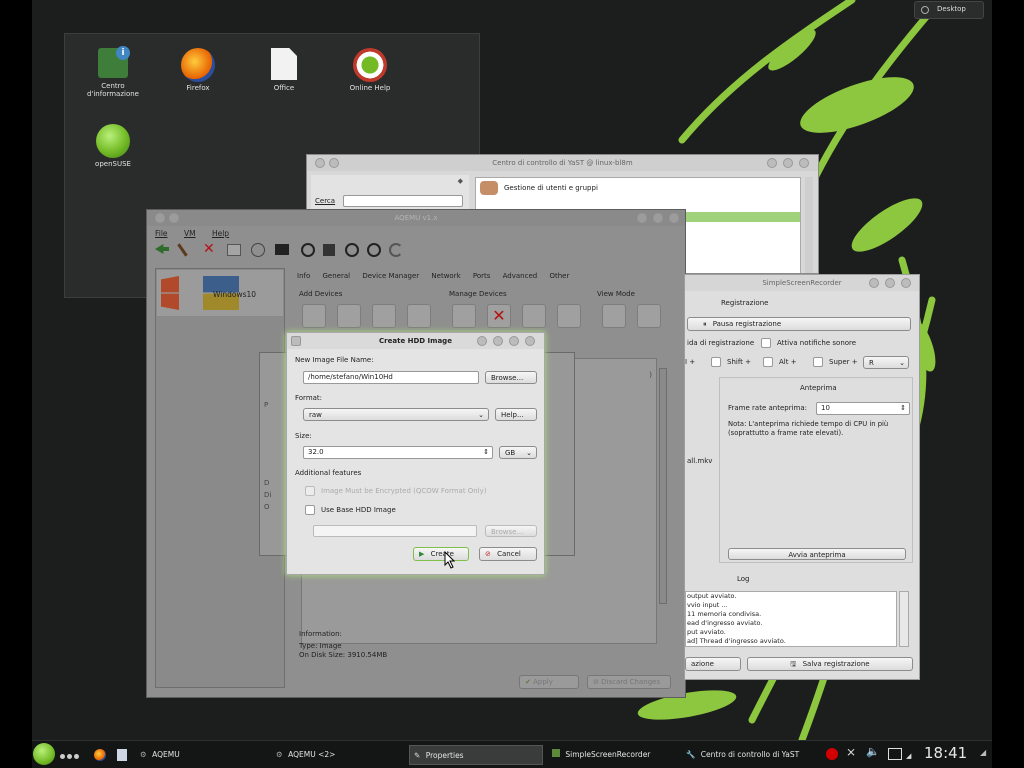 The image size is (1024, 768). I want to click on volume-icon: 🔈, so click(873, 751).